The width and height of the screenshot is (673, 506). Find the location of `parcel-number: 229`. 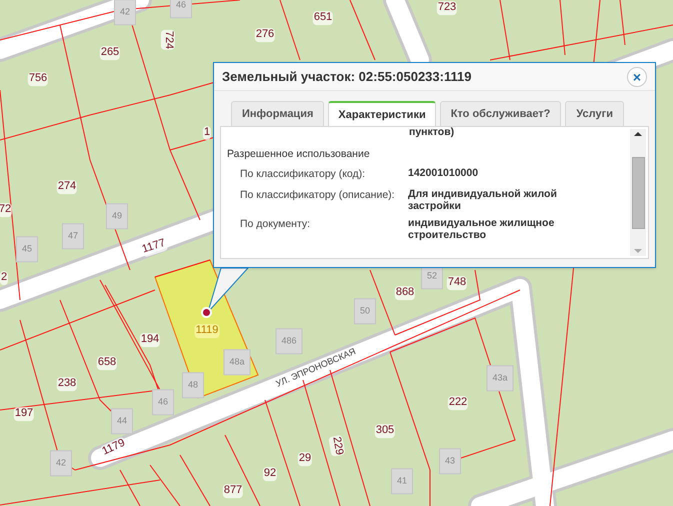

parcel-number: 229 is located at coordinates (337, 446).